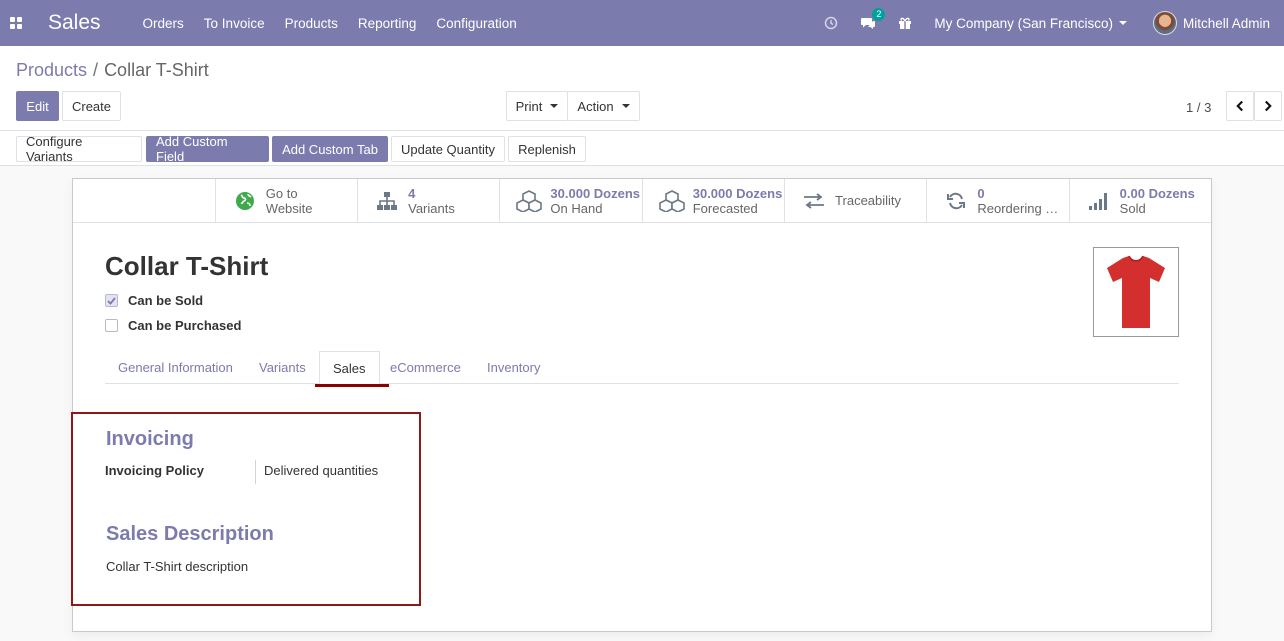 The image size is (1284, 641). I want to click on invoicing-policy-value: Delivered quantities, so click(321, 470).